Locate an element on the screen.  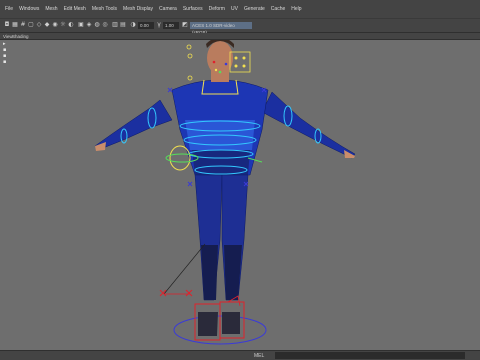
menu-mesh-tools: Mesh Tools is located at coordinates (104, 9).